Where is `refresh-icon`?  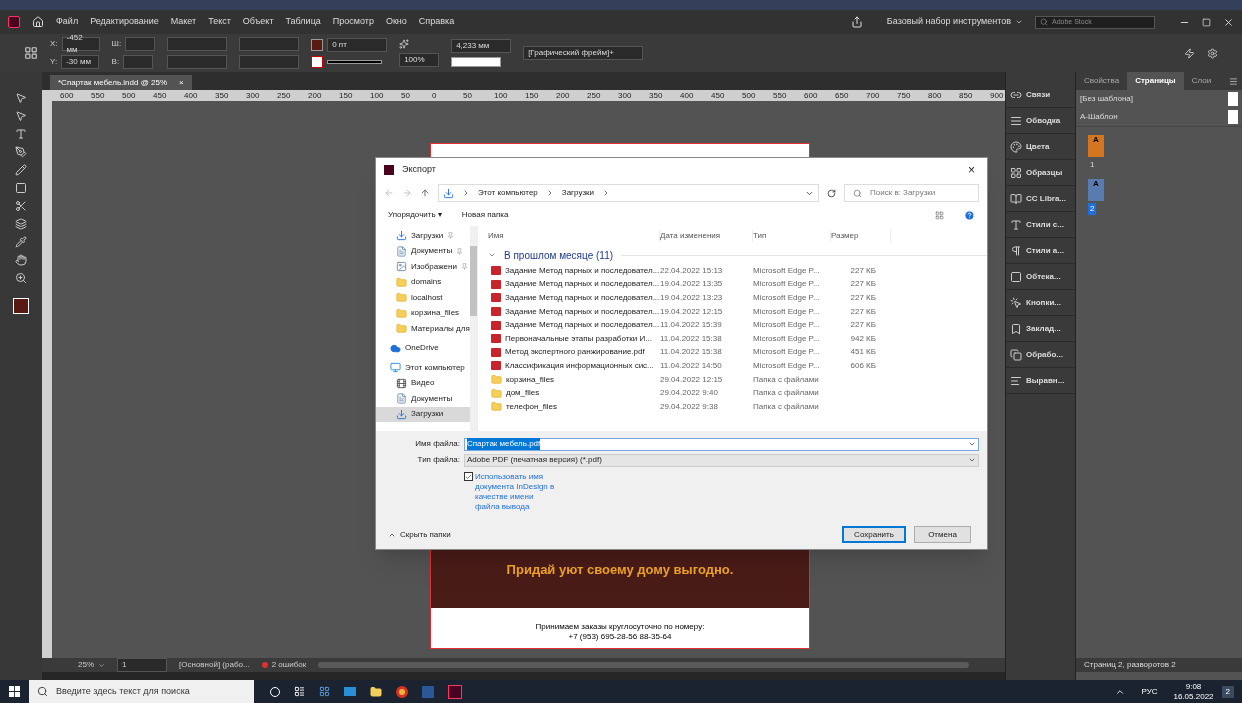
refresh-icon is located at coordinates (831, 193).